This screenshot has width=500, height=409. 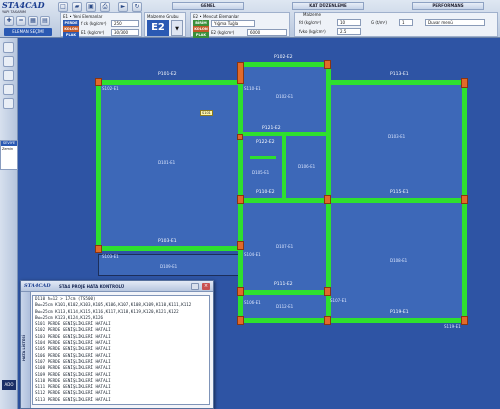 I want to click on dialog-titlebar: STA4CAD STA4 PROJE HATA KONTROLÜ ×, so click(x=117, y=286).